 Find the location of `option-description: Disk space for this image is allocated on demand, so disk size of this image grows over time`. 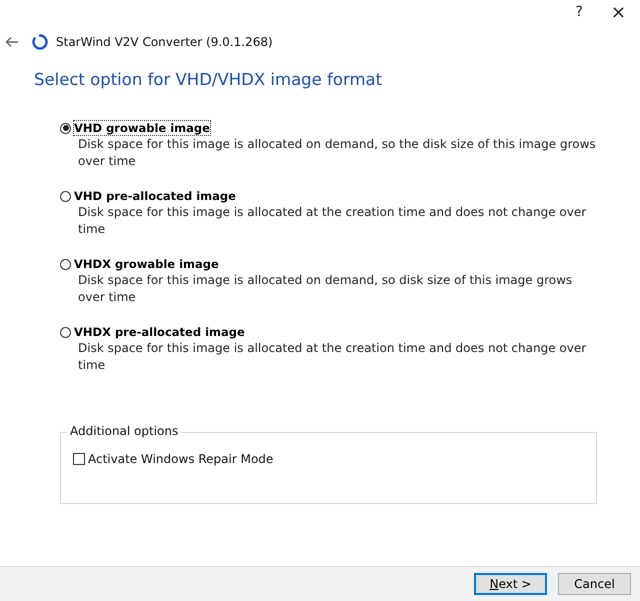

option-description: Disk space for this image is allocated on demand, so disk size of this image grows over time is located at coordinates (326, 289).